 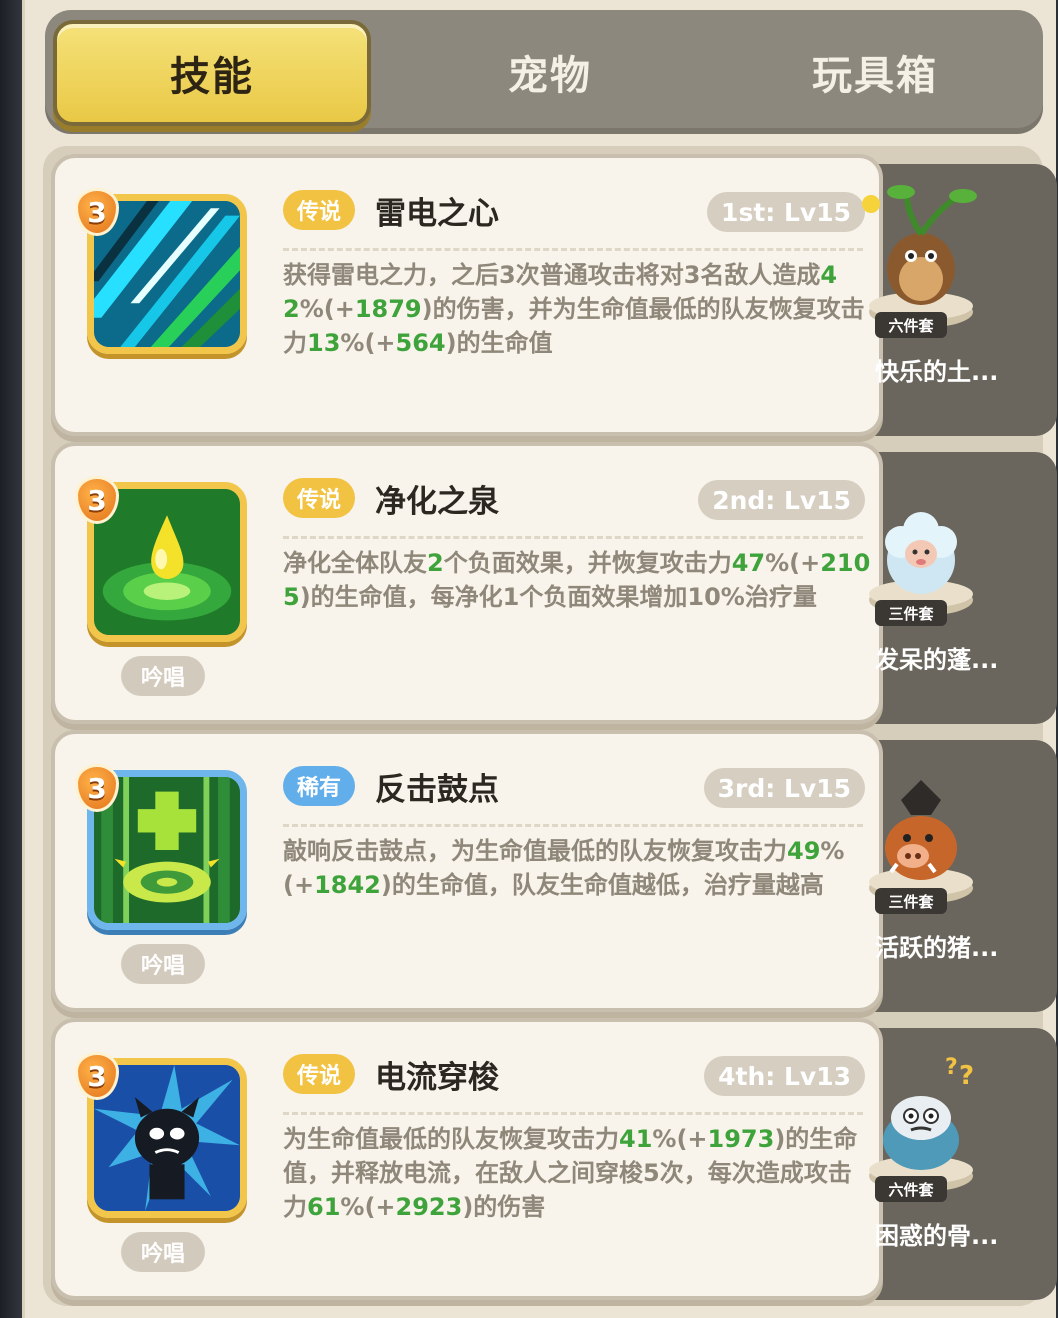 I want to click on skill-name: 反击鼓点, so click(x=437, y=790).